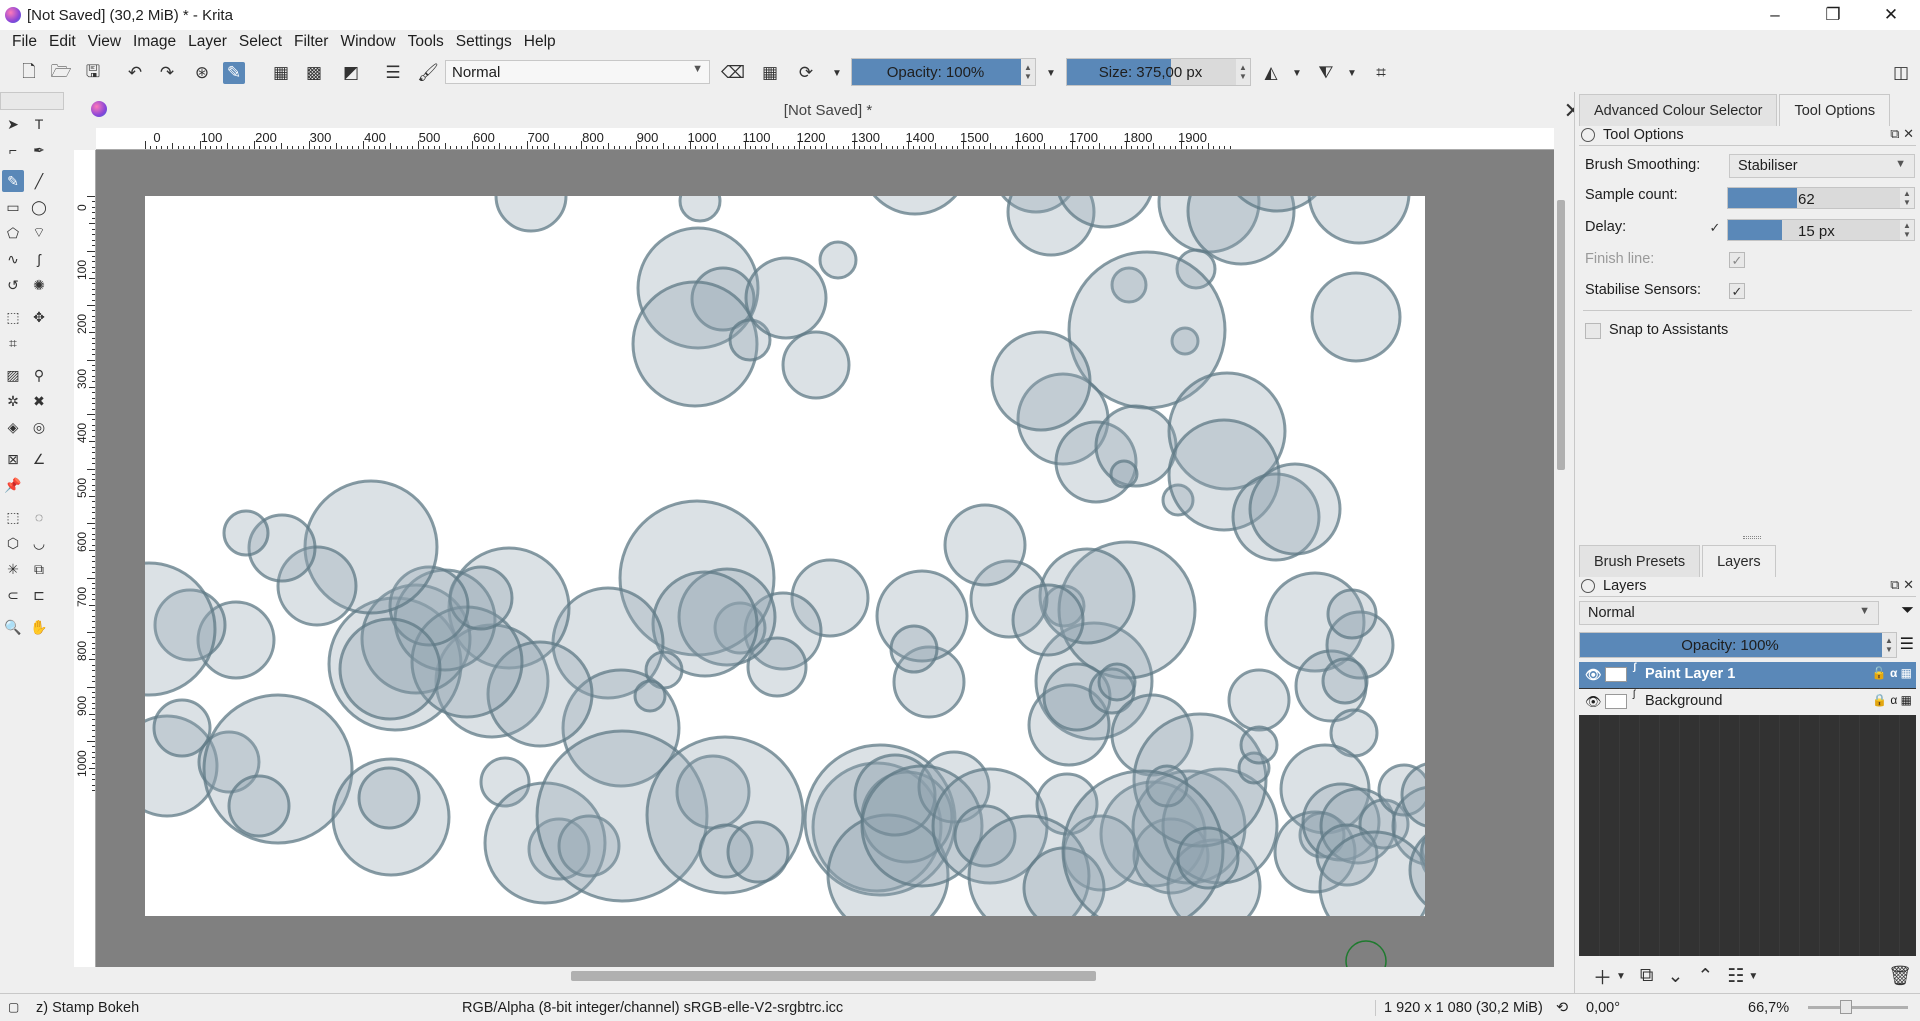 Image resolution: width=1920 pixels, height=1021 pixels. What do you see at coordinates (13, 317) in the screenshot?
I see `transform-tool-icon: ⬚` at bounding box center [13, 317].